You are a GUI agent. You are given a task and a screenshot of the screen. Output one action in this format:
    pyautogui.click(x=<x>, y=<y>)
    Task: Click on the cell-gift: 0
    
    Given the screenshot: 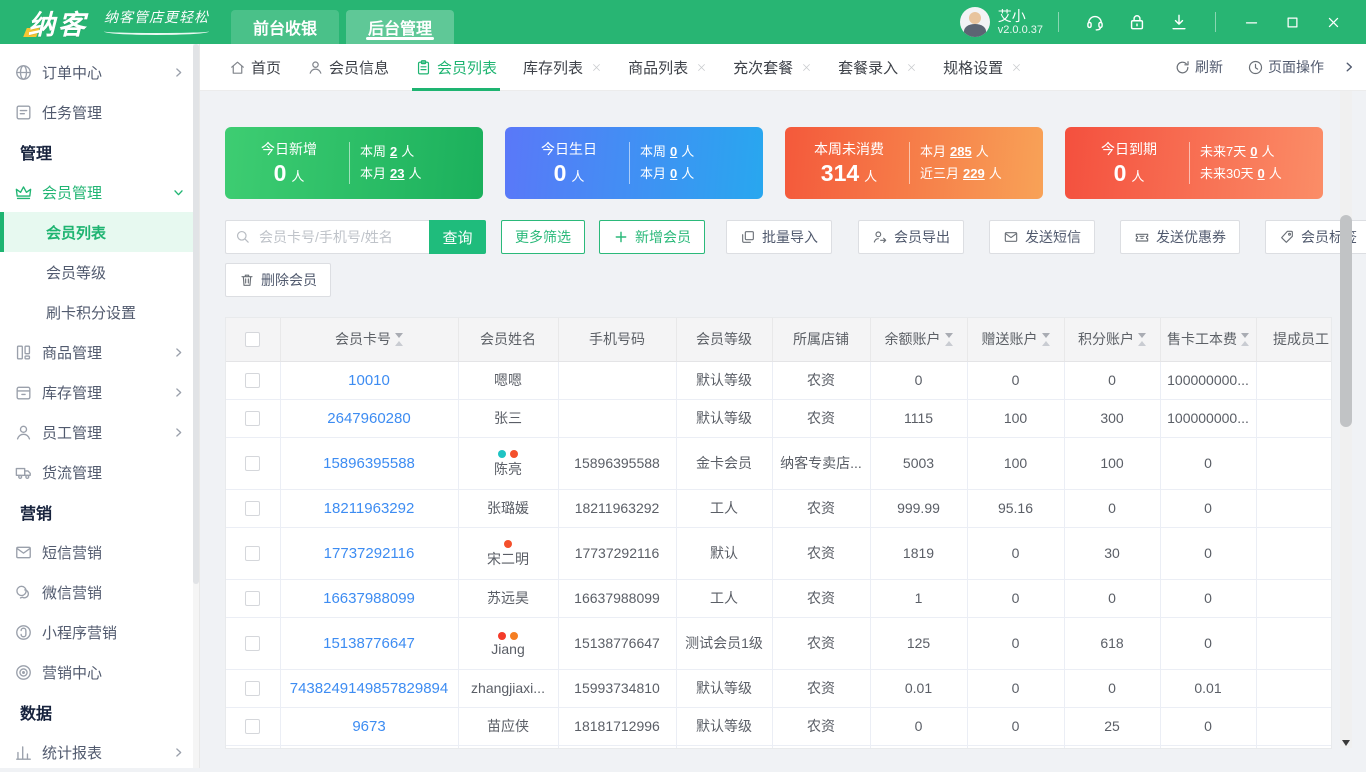 What is the action you would take?
    pyautogui.click(x=1015, y=688)
    